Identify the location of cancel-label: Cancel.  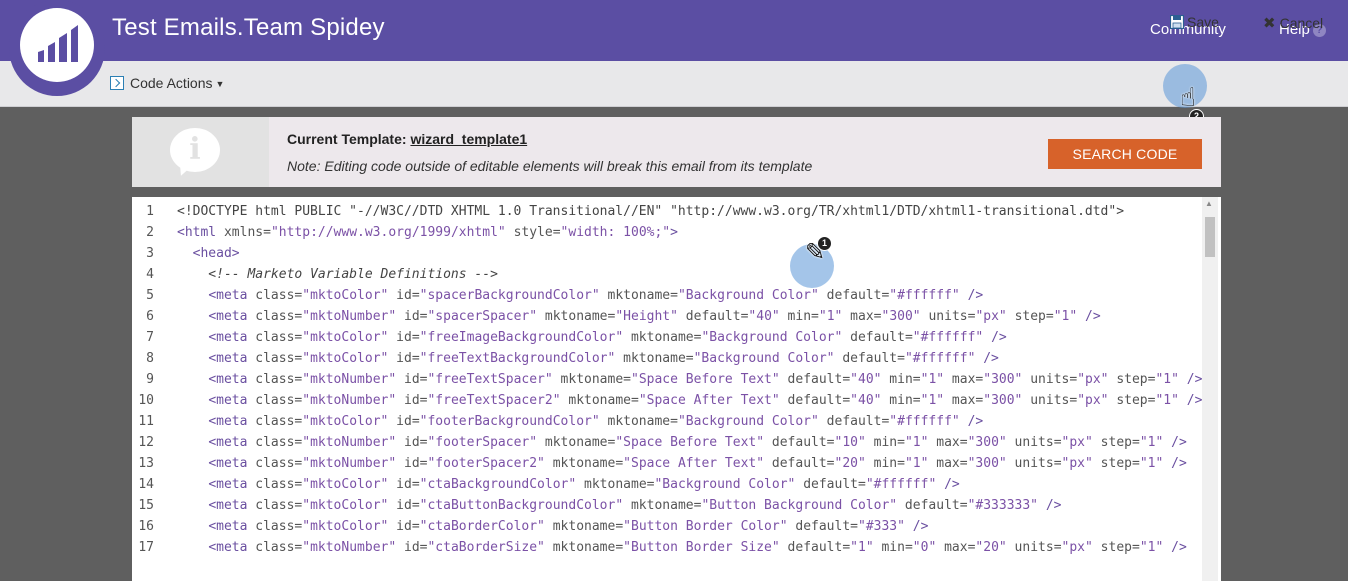
(1301, 23).